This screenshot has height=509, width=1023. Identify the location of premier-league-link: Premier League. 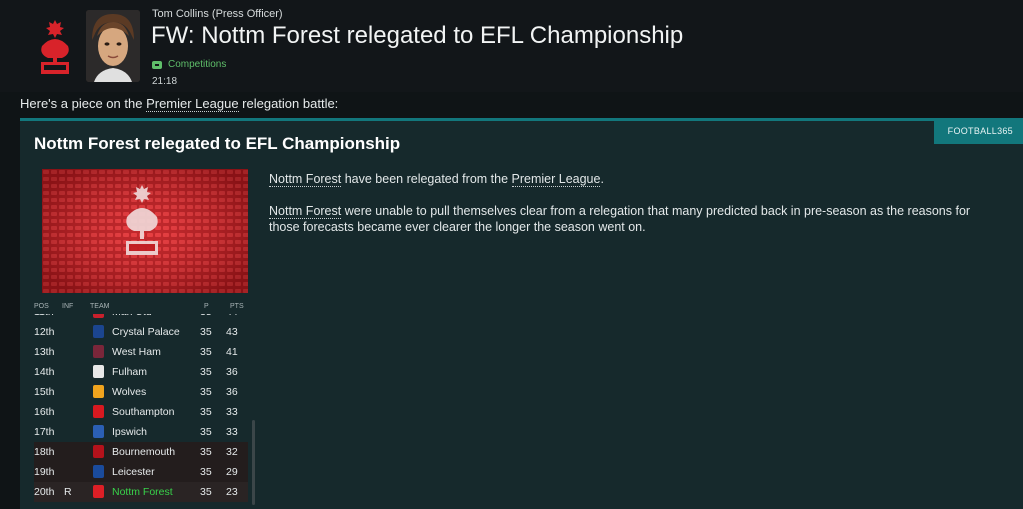
(192, 104).